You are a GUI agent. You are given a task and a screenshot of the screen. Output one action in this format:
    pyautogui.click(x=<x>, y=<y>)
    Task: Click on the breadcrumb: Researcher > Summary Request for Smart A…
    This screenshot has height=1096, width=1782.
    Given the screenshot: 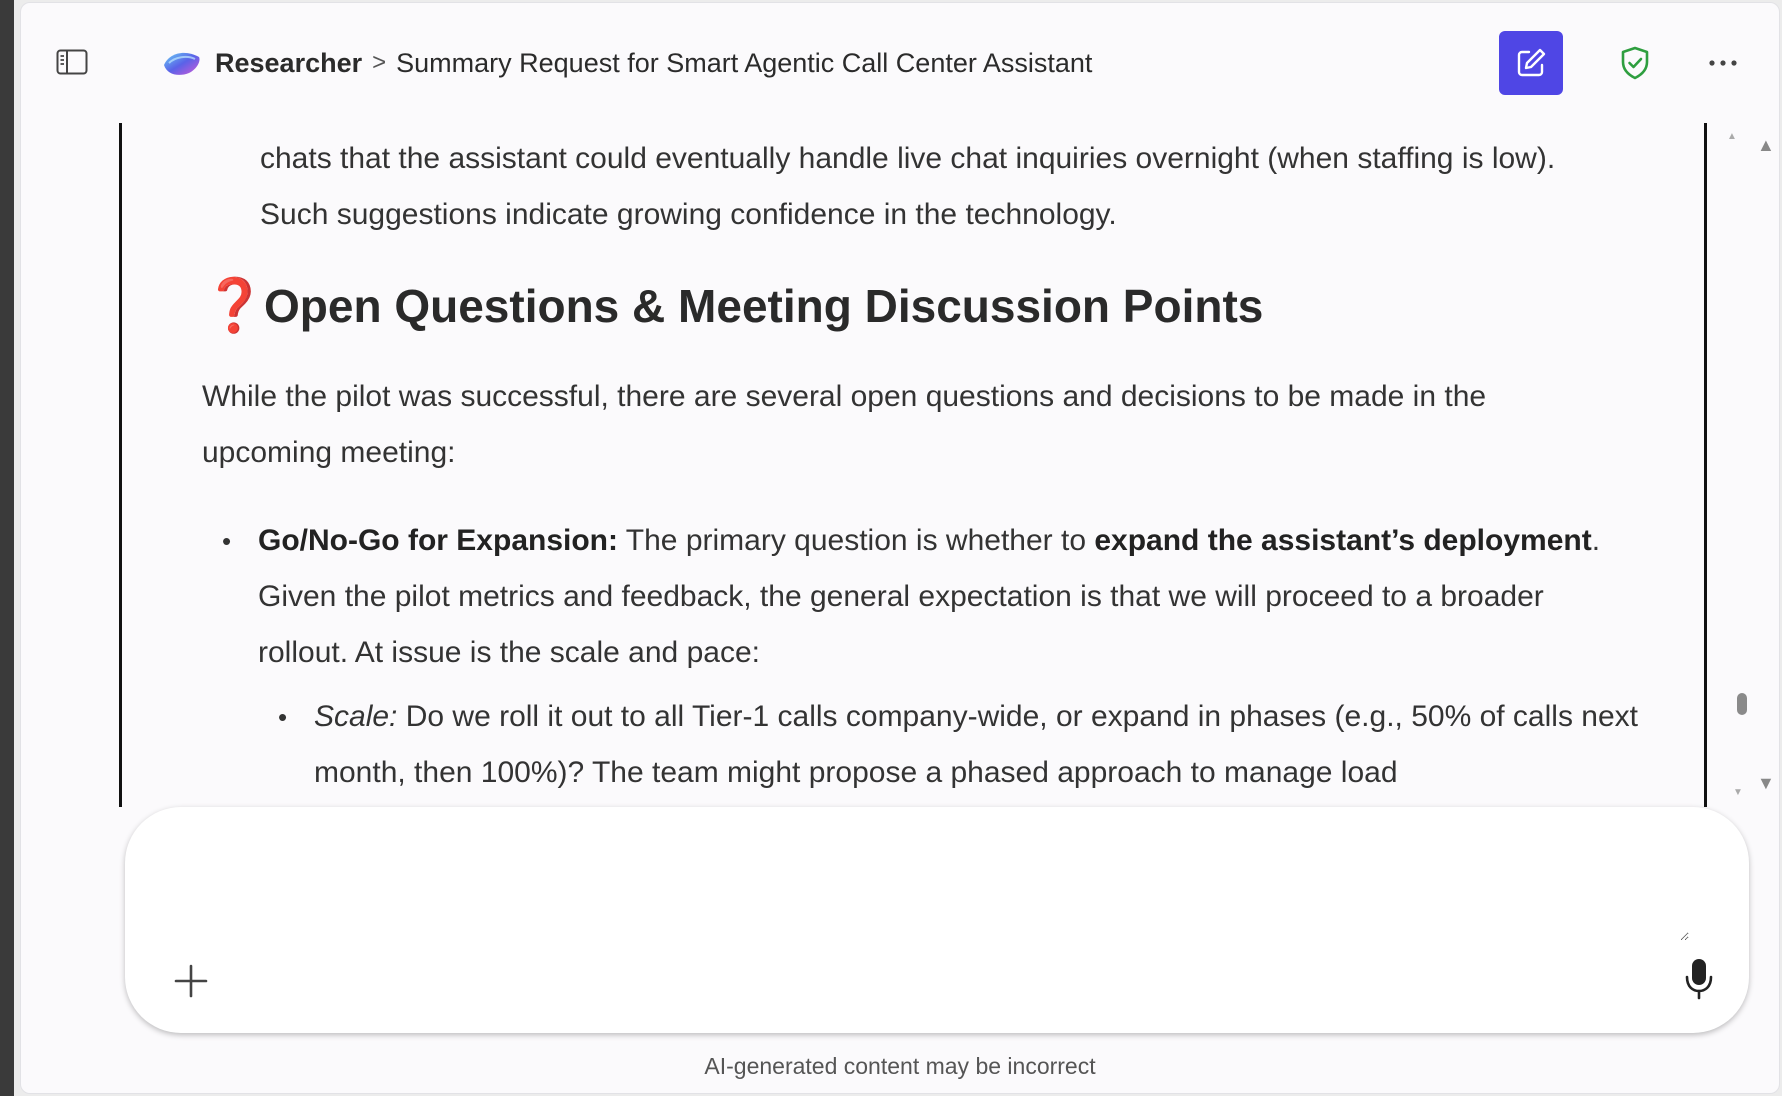 What is the action you would take?
    pyautogui.click(x=626, y=63)
    